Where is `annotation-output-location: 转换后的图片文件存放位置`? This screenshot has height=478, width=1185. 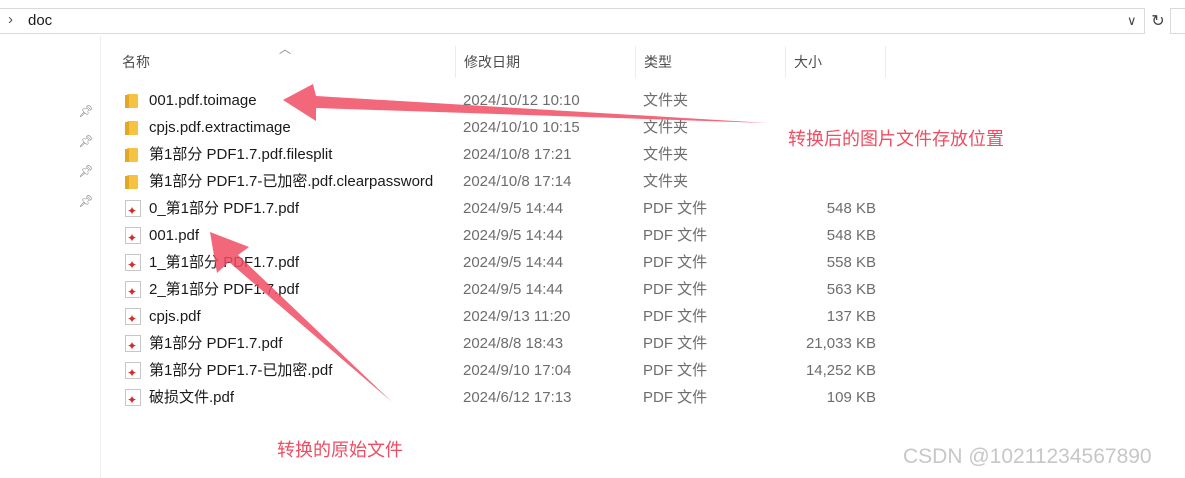 annotation-output-location: 转换后的图片文件存放位置 is located at coordinates (896, 139).